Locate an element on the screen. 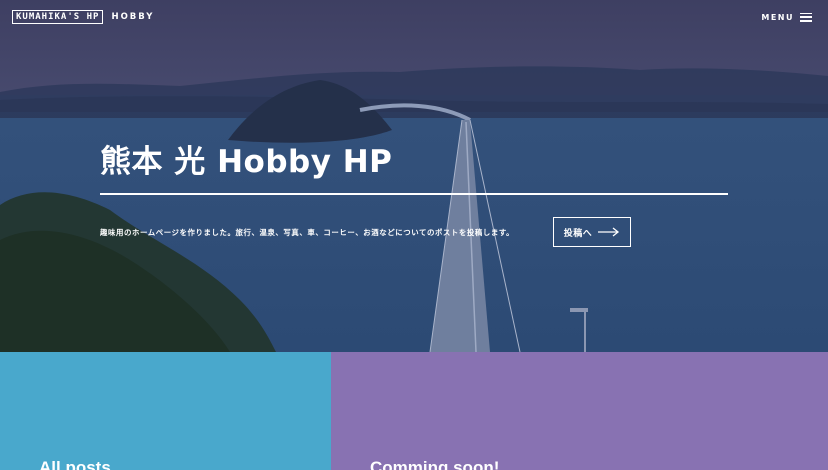  menu-label: MENU is located at coordinates (777, 17).